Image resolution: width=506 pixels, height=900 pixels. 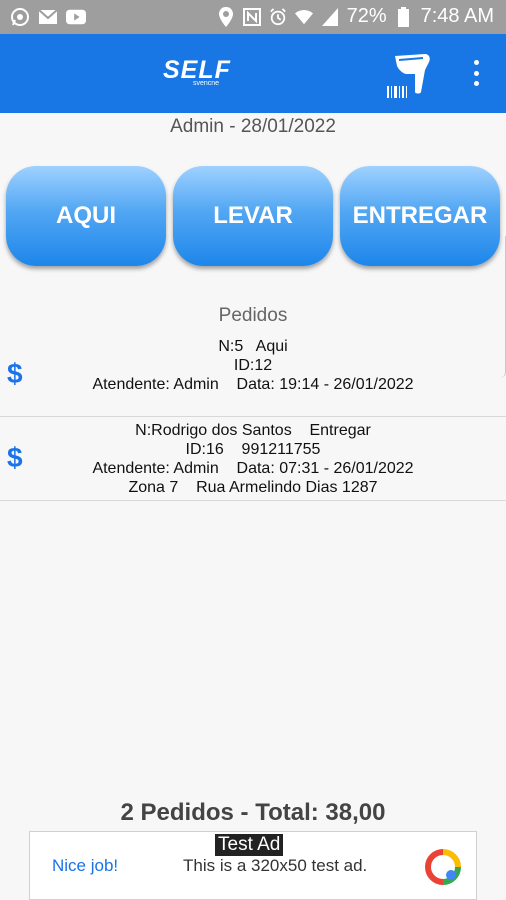 What do you see at coordinates (198, 74) in the screenshot?
I see `app-logo: SELF svencne` at bounding box center [198, 74].